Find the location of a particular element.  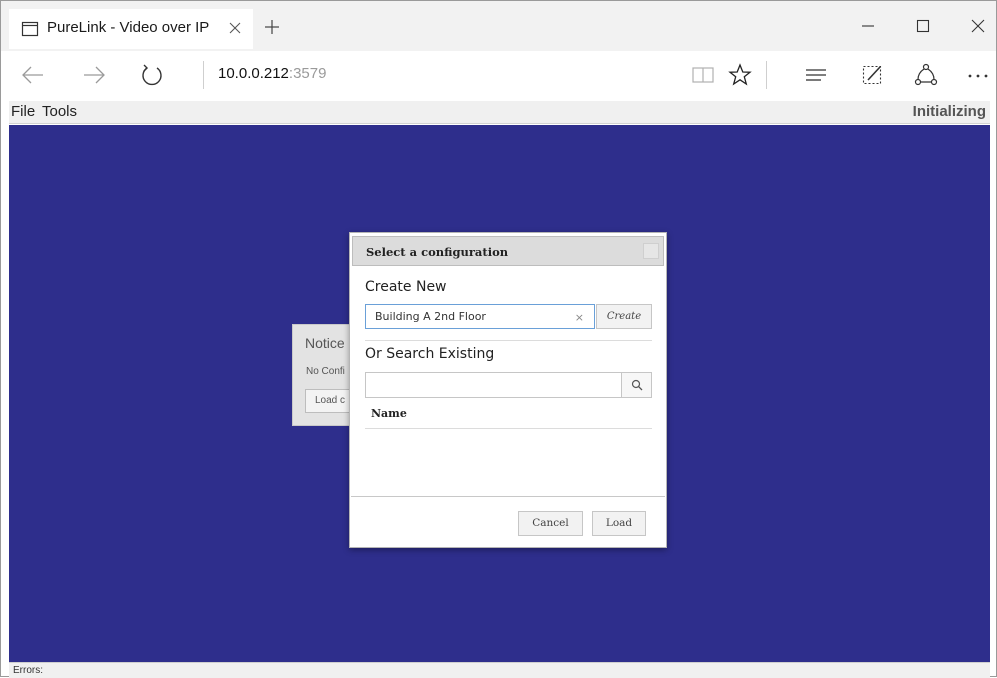

web-note-icon is located at coordinates (873, 75).